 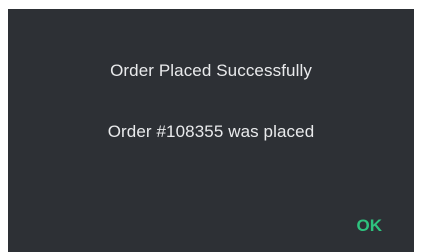 I want to click on dialog-title: Order Placed Successfully, so click(x=211, y=70).